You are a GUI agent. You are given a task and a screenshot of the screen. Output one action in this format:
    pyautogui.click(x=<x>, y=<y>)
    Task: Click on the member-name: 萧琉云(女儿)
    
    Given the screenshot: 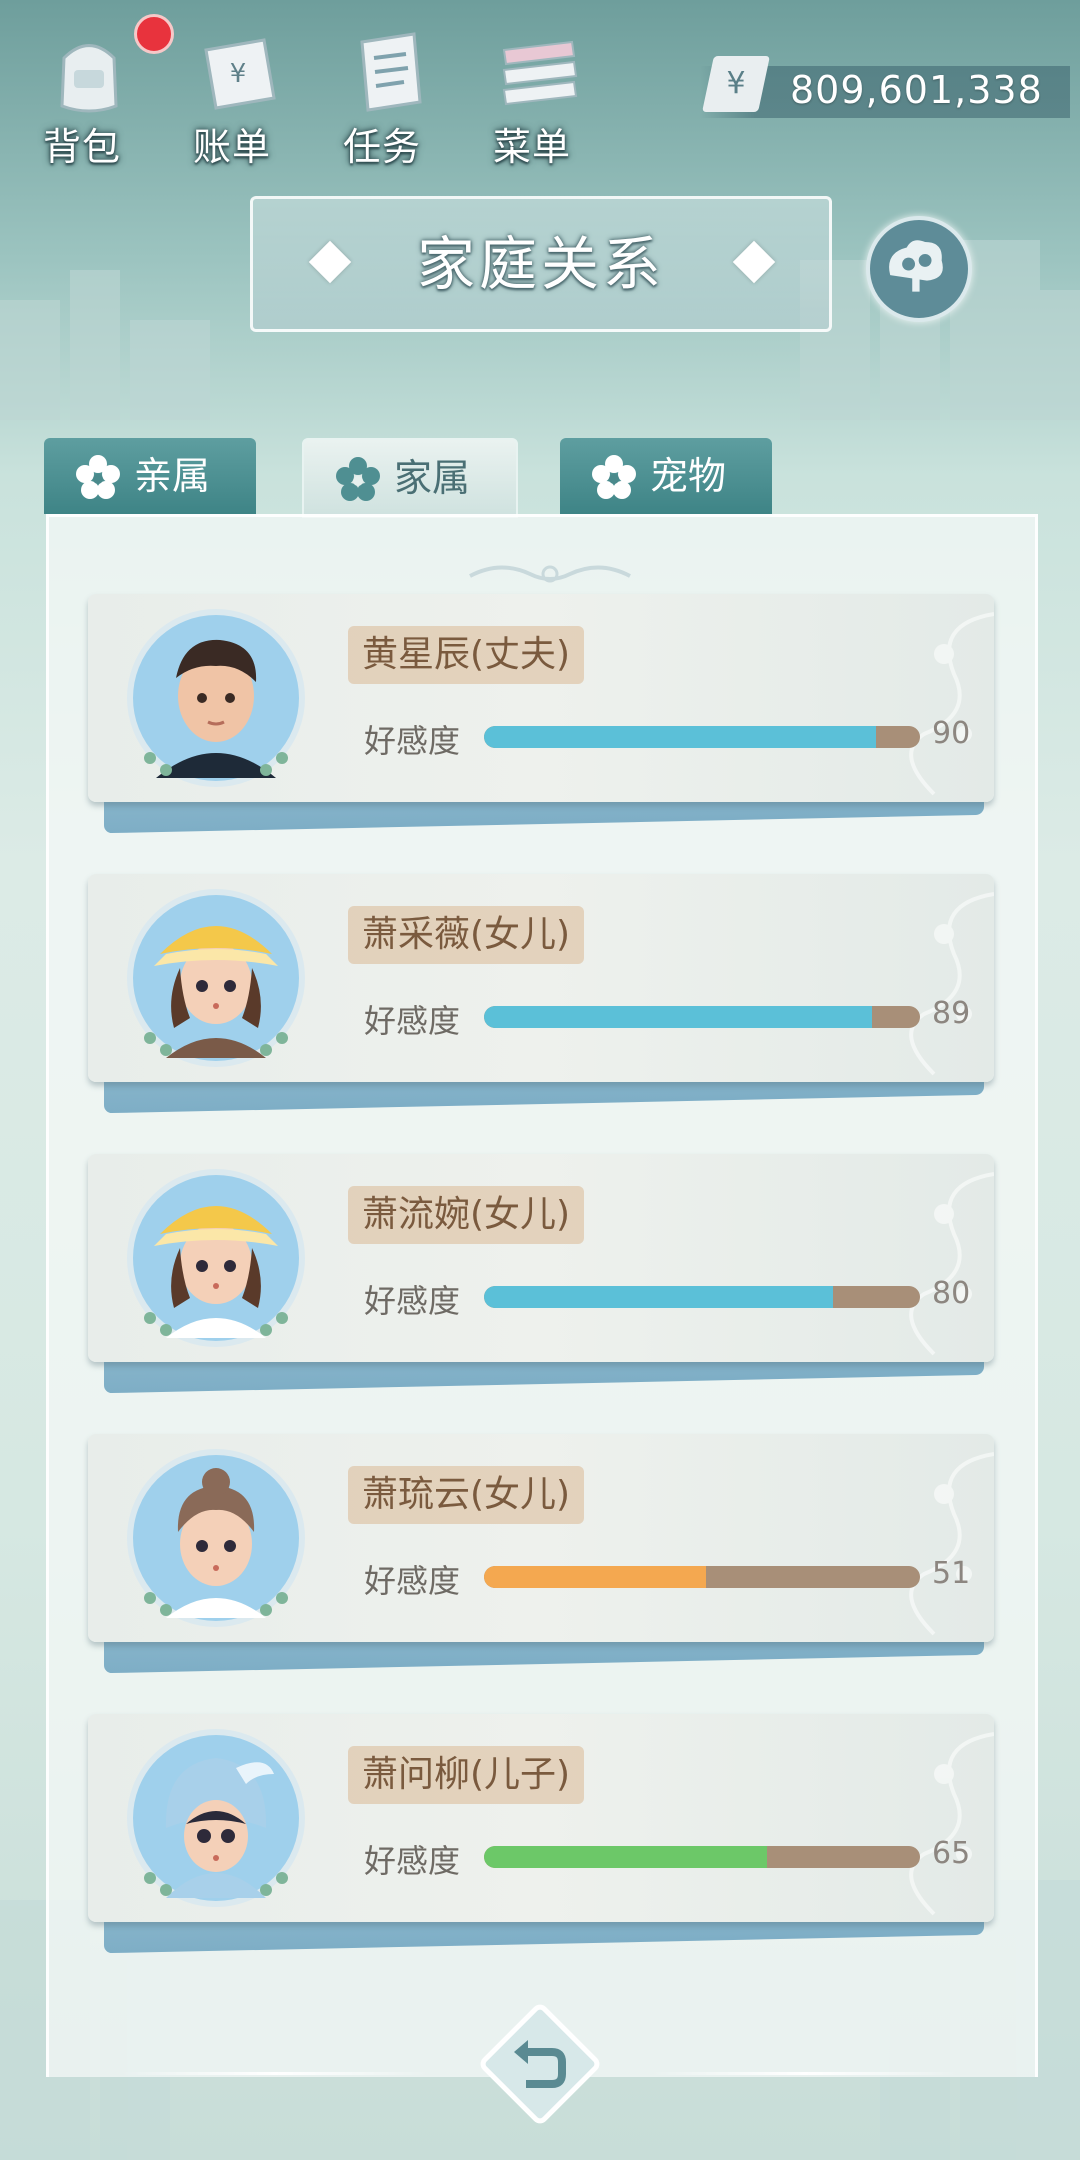 What is the action you would take?
    pyautogui.click(x=466, y=1495)
    